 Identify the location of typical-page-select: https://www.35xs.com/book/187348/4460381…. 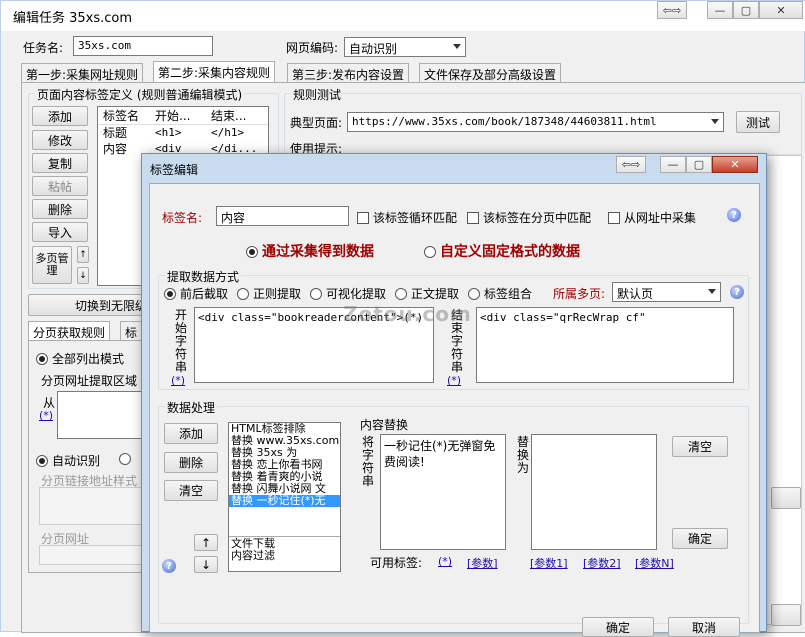
(535, 122).